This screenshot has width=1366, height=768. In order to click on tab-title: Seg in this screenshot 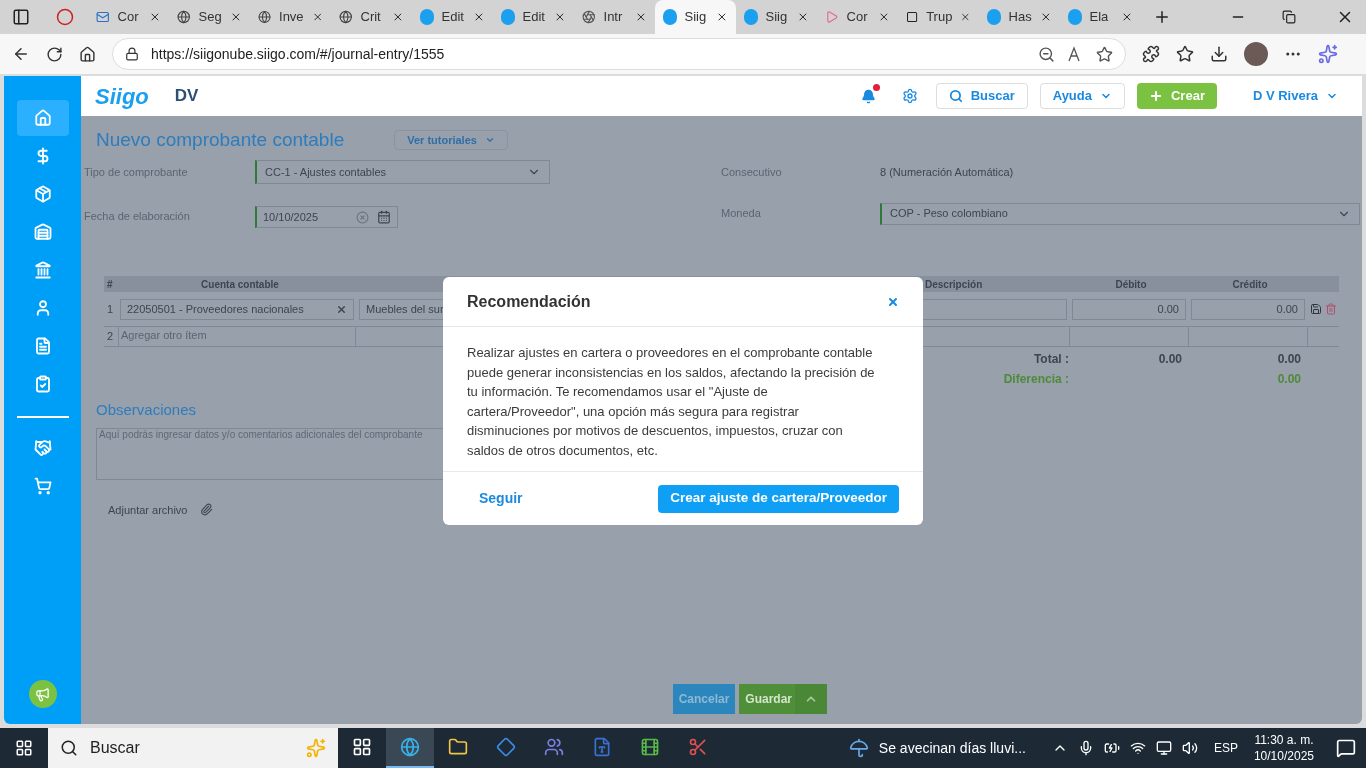, I will do `click(210, 17)`.